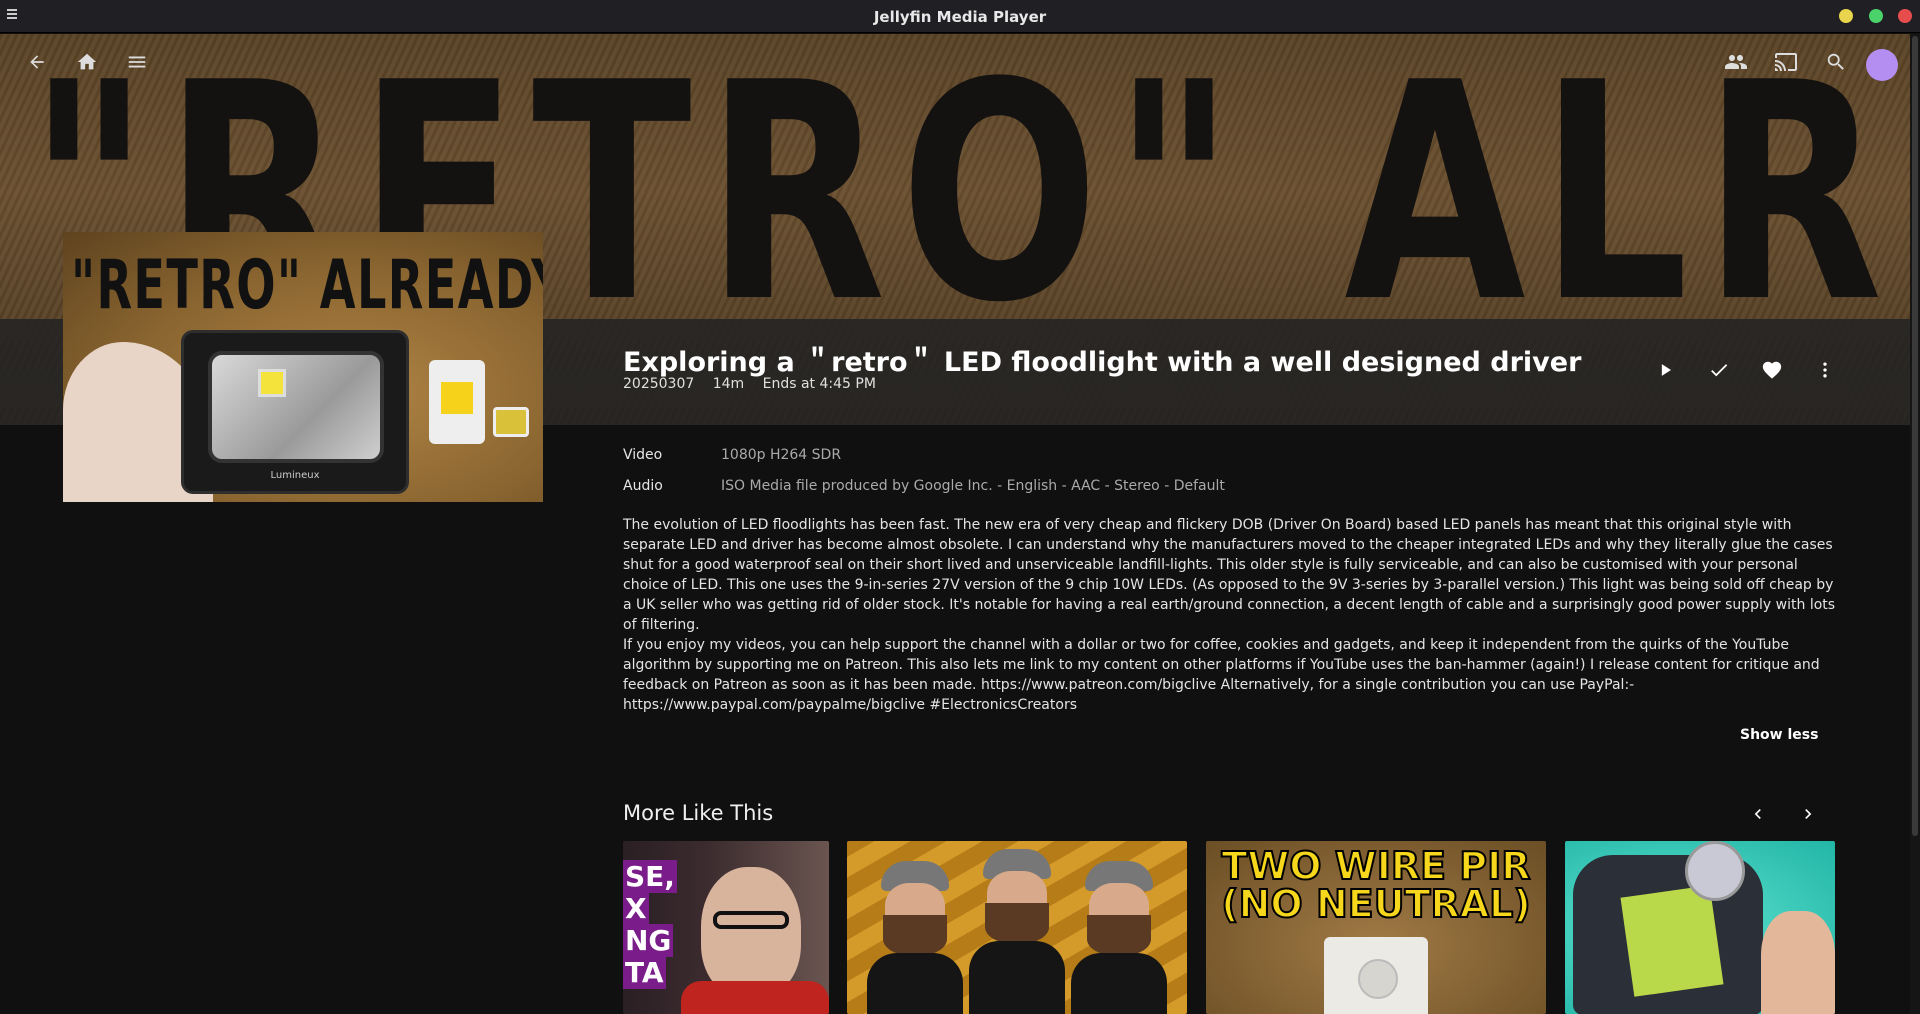  What do you see at coordinates (1915, 436) in the screenshot?
I see `scrollbar-thumb` at bounding box center [1915, 436].